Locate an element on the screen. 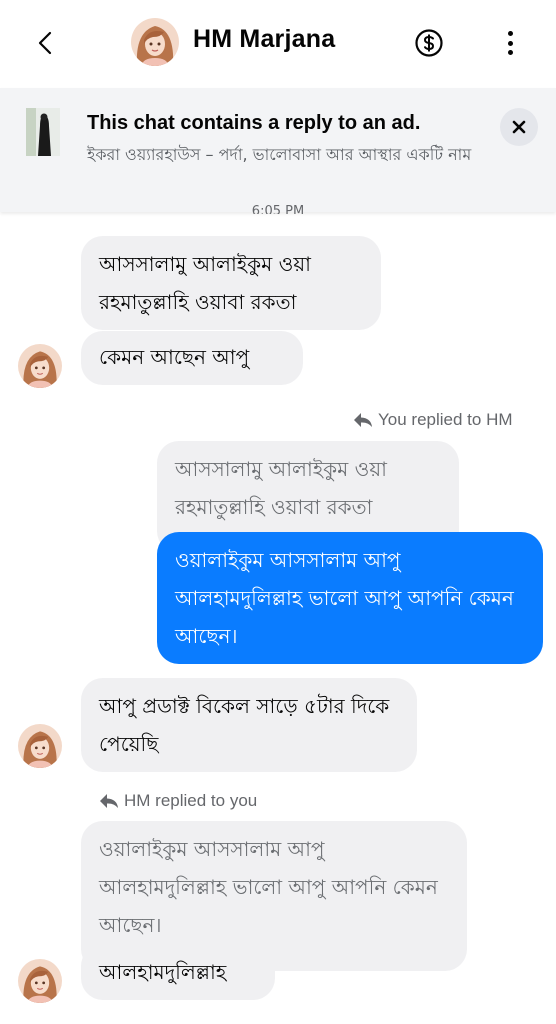  dollar-circle-icon is located at coordinates (429, 43).